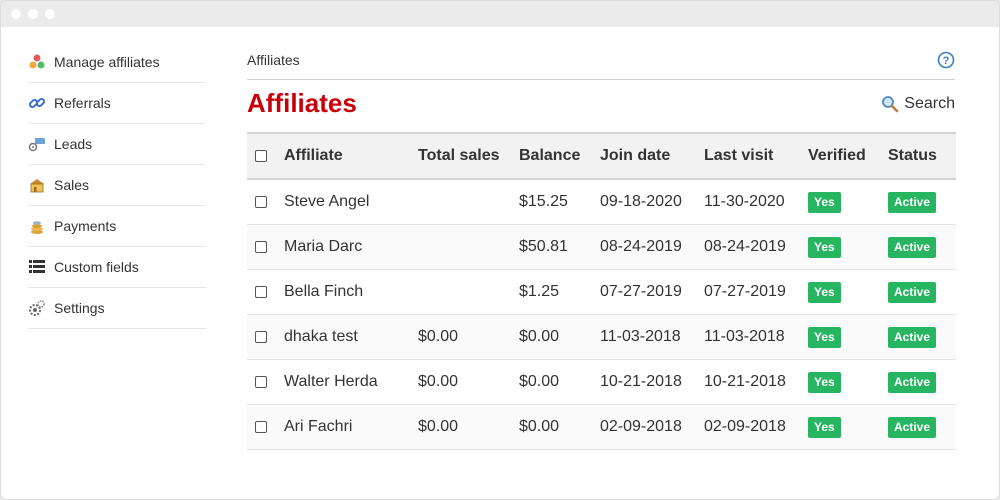  I want to click on column-header-balance: Balance, so click(559, 156).